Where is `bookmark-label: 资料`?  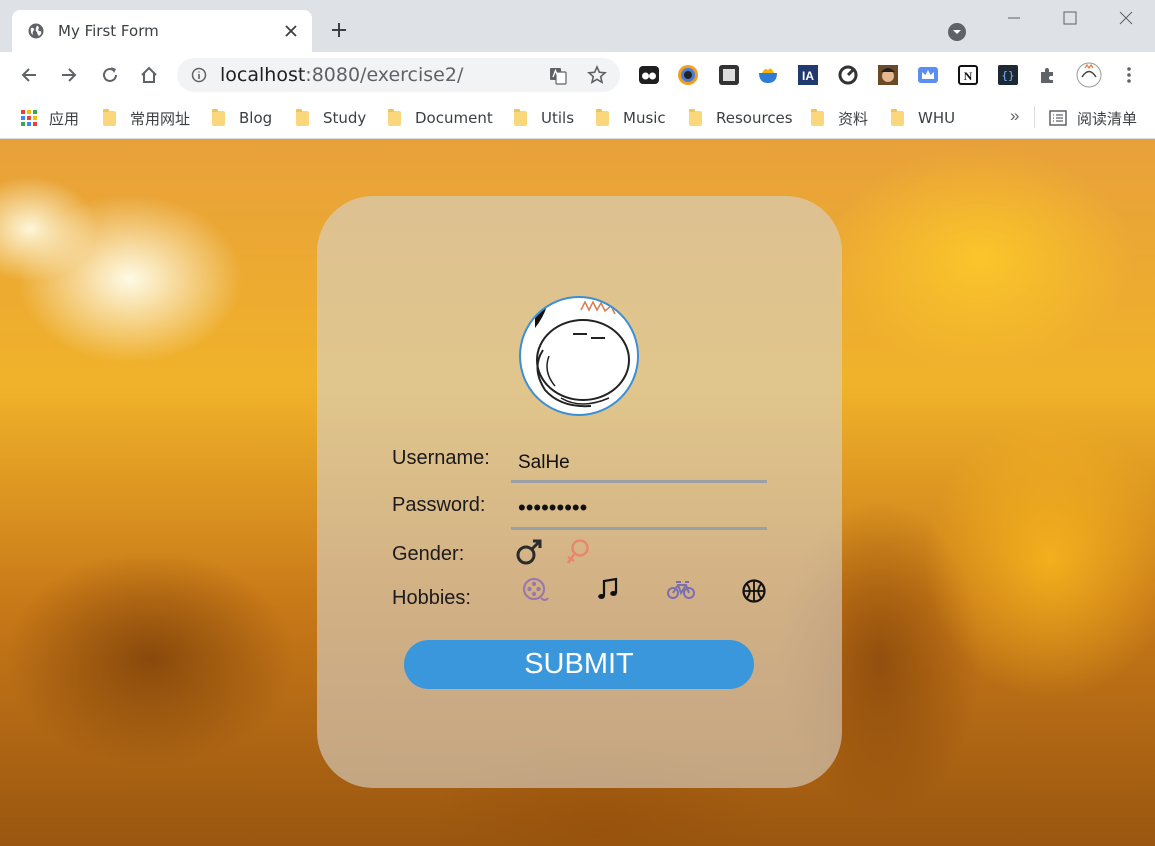
bookmark-label: 资料 is located at coordinates (853, 118).